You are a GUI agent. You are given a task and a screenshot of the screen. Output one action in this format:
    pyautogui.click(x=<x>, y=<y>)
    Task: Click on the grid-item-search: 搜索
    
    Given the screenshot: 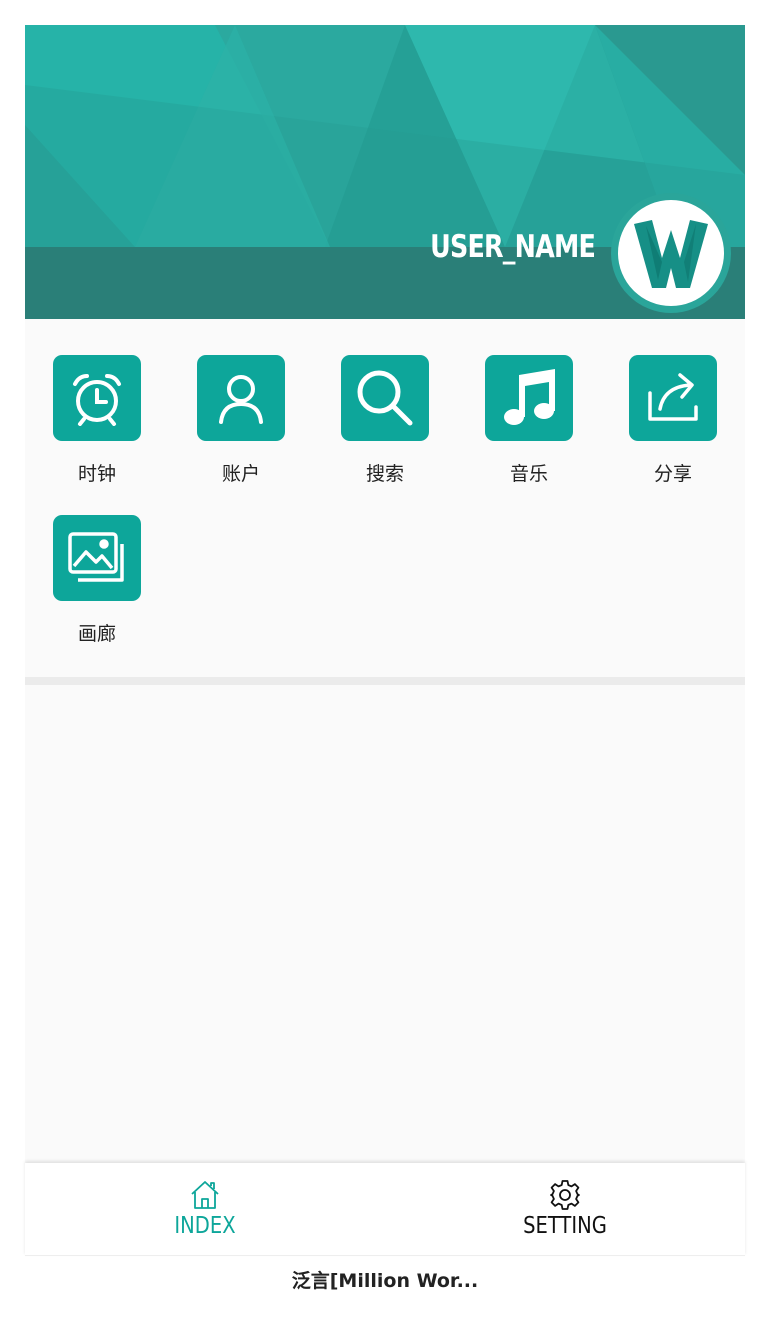 What is the action you would take?
    pyautogui.click(x=385, y=430)
    